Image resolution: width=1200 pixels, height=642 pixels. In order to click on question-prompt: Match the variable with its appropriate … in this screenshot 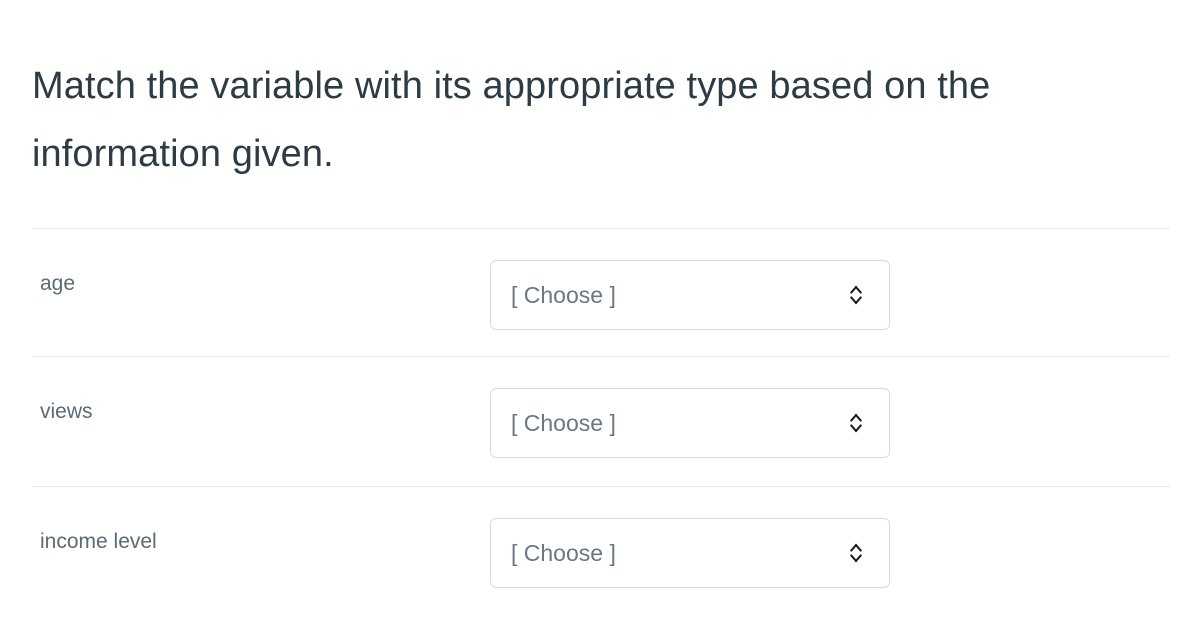, I will do `click(517, 120)`.